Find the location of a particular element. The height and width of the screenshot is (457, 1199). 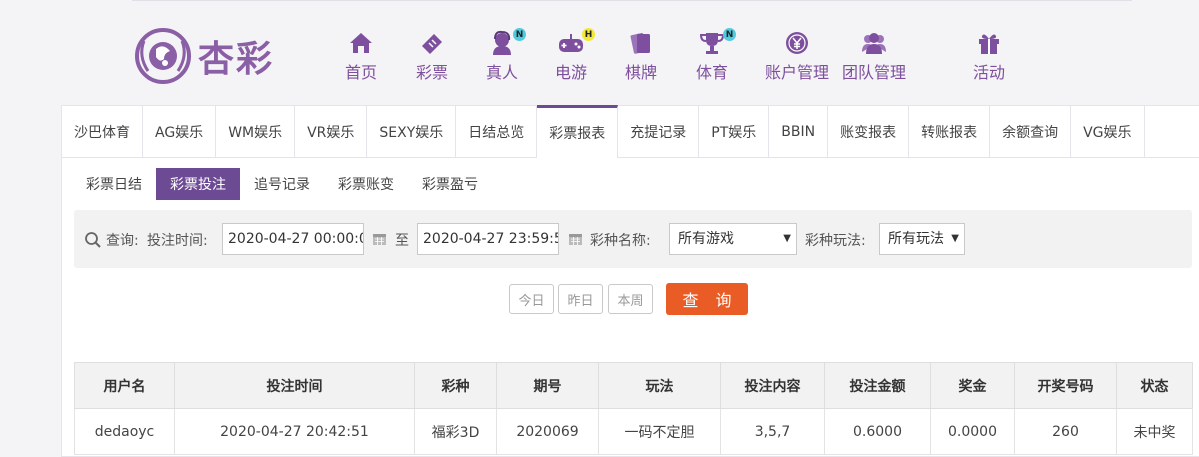

lottery-subtabs: 彩票日结 彩票投注 追号记录 彩票账变 彩票盈亏 is located at coordinates (282, 184).